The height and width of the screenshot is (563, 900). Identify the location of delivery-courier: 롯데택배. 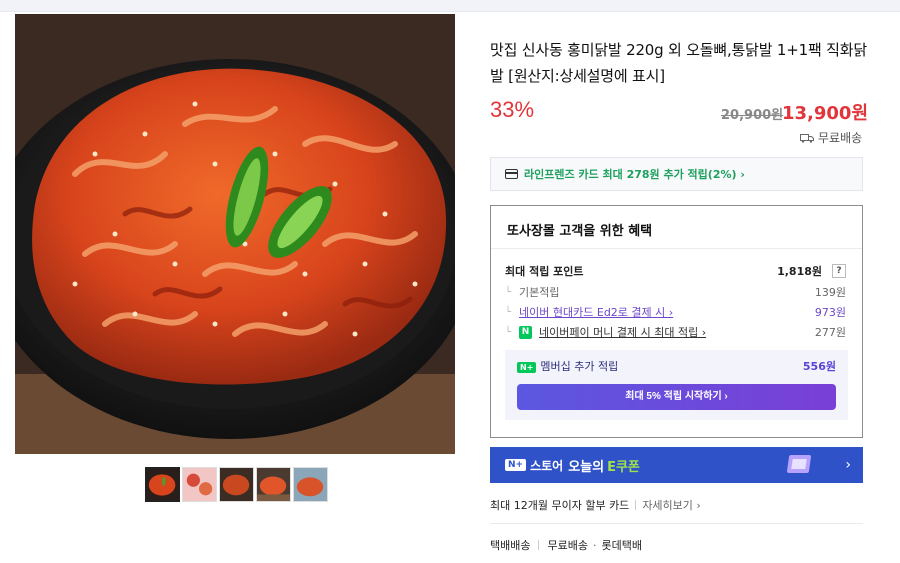
(621, 545).